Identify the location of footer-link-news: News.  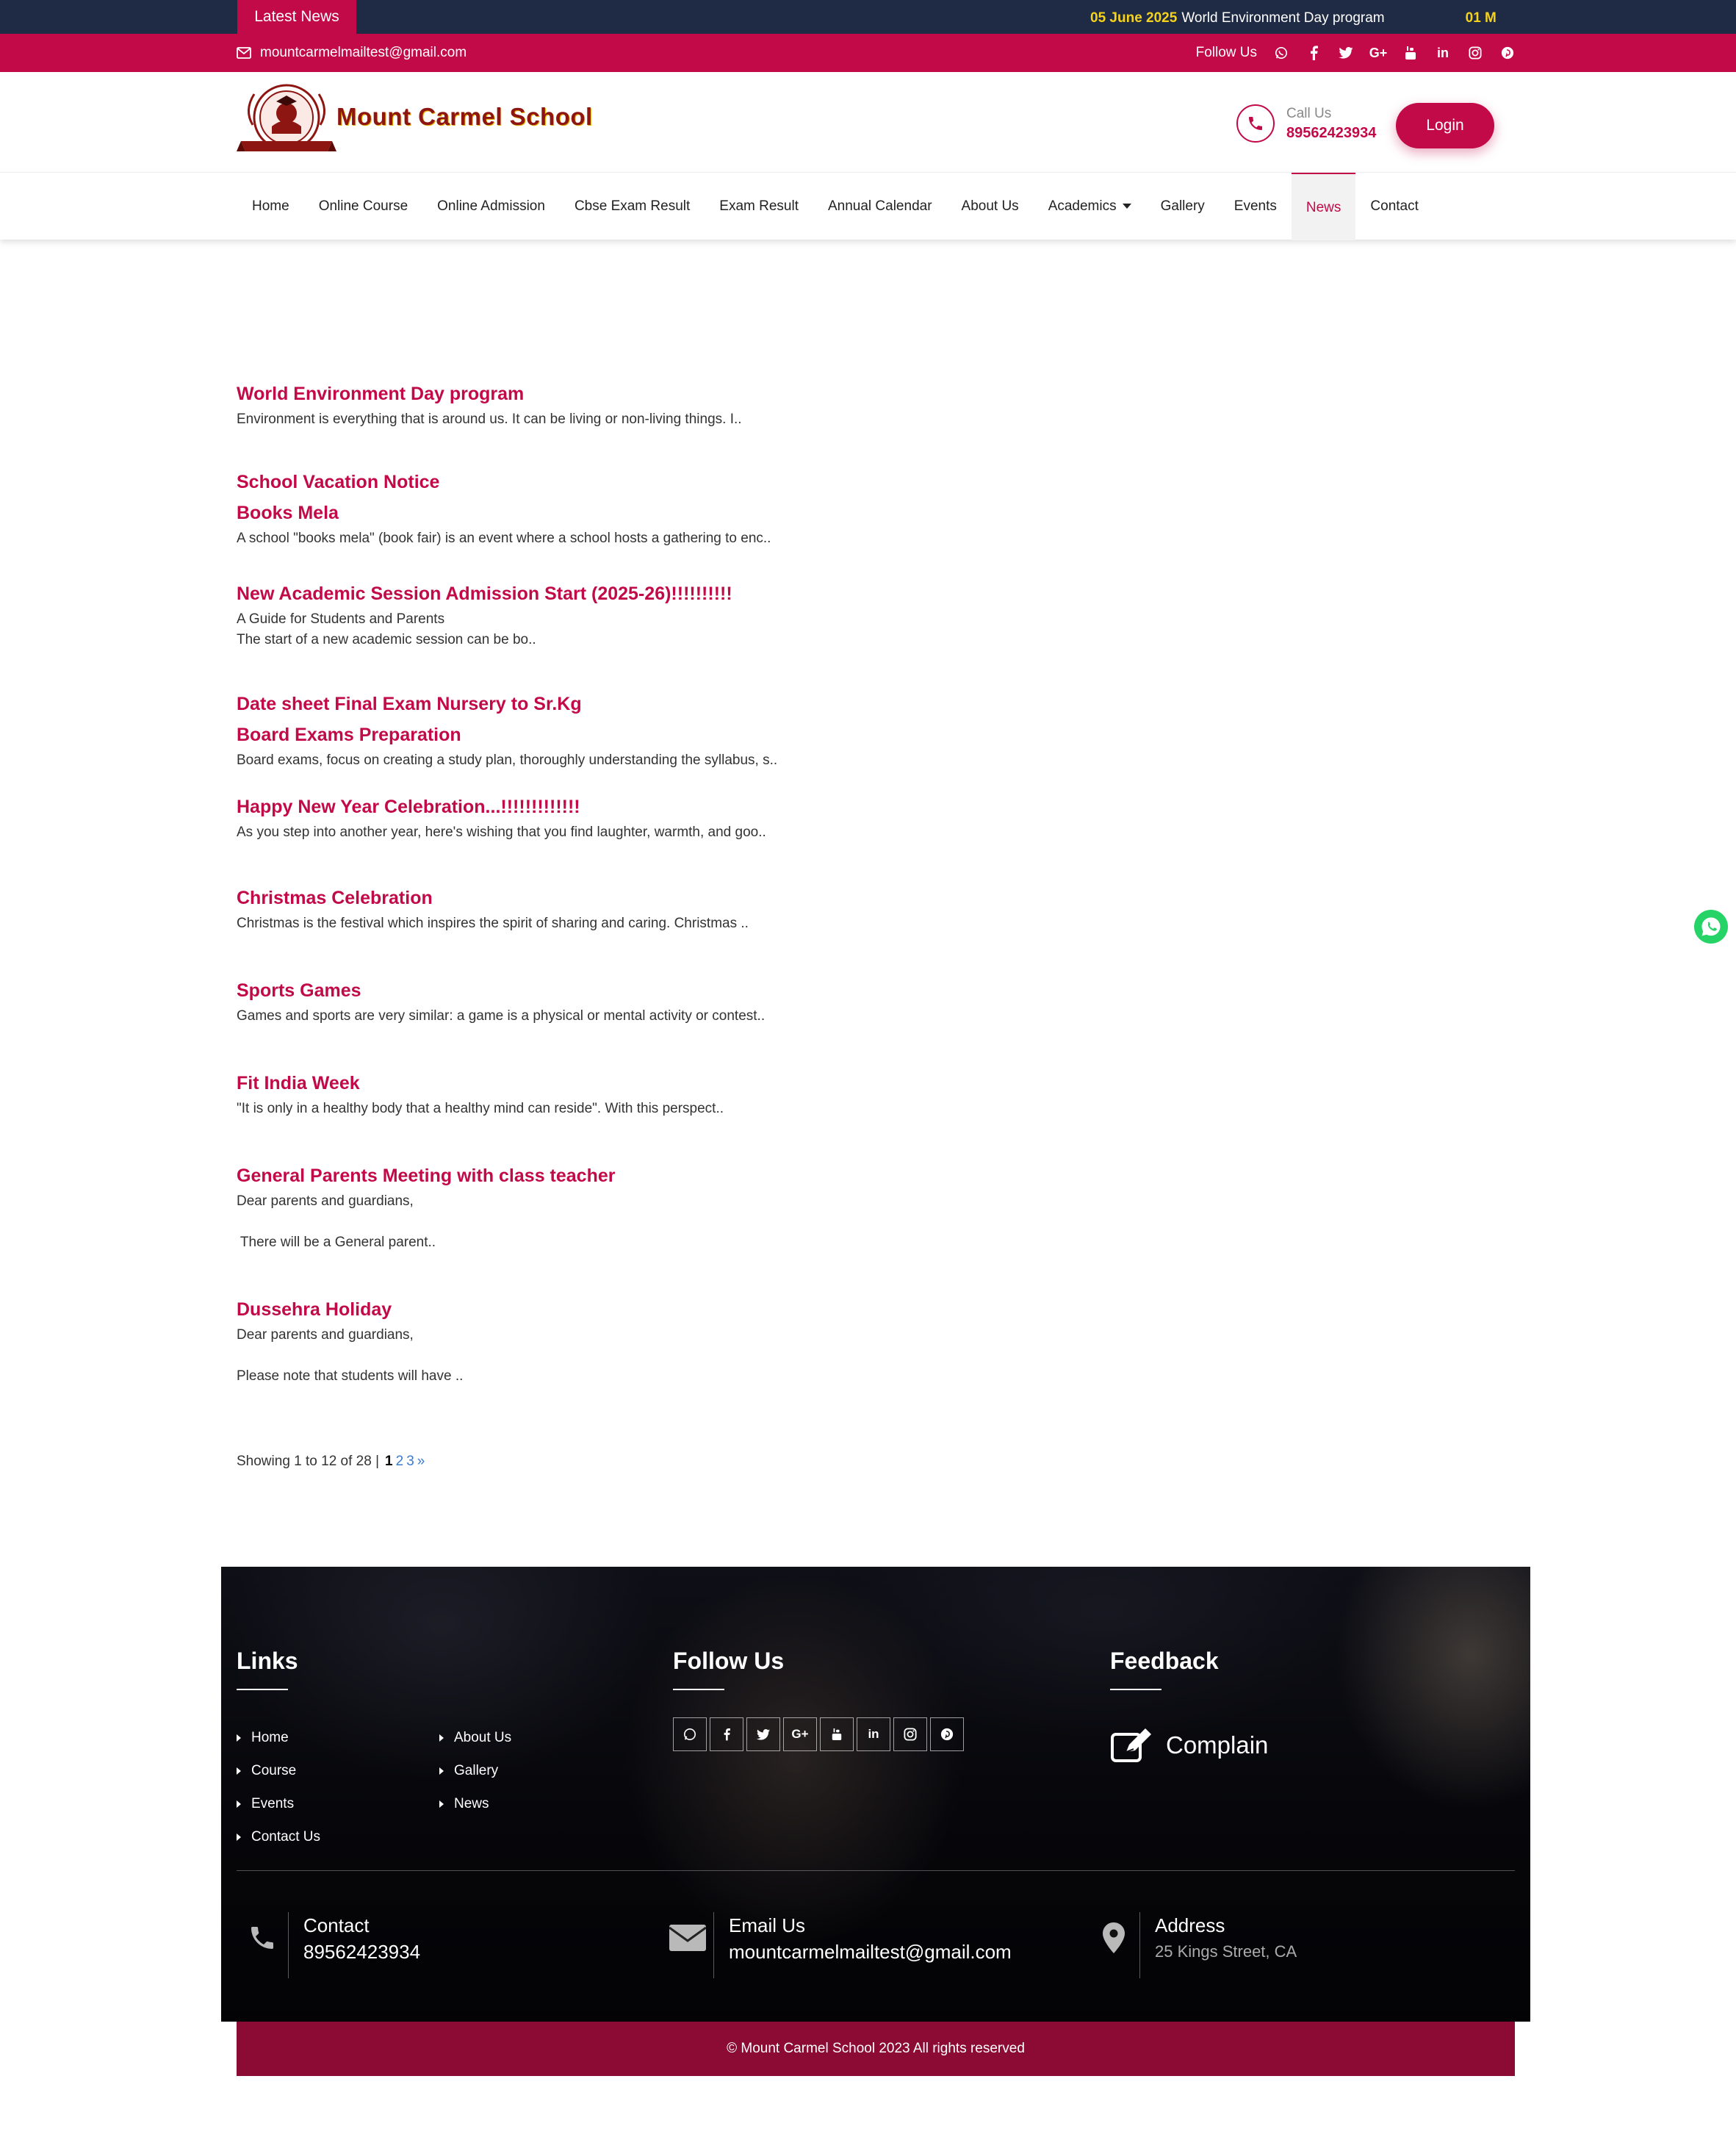
(475, 1803).